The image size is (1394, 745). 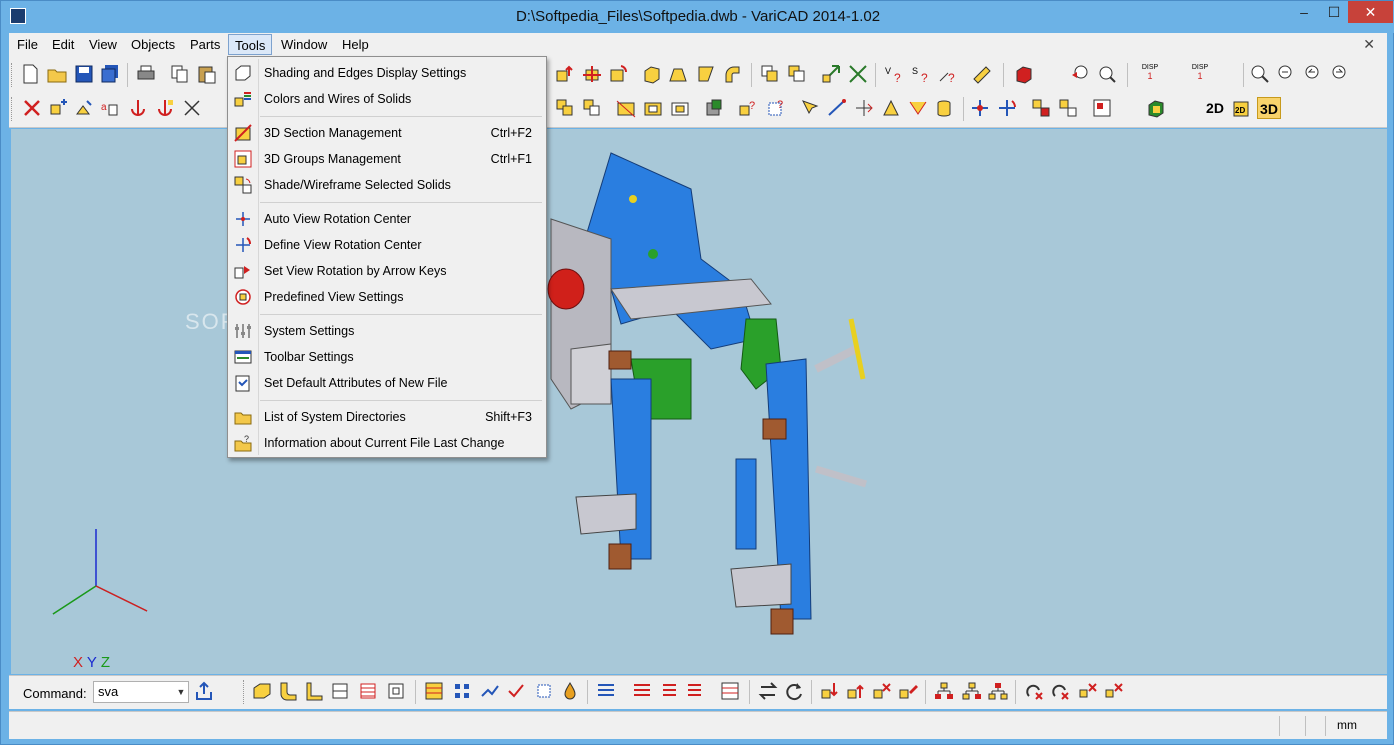 What do you see at coordinates (181, 692) in the screenshot?
I see `chevron-down-icon: ▼` at bounding box center [181, 692].